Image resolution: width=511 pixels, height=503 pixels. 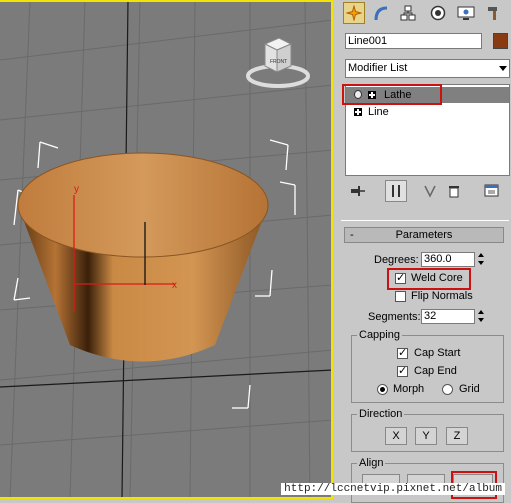 I want to click on align-title: Align, so click(x=371, y=463).